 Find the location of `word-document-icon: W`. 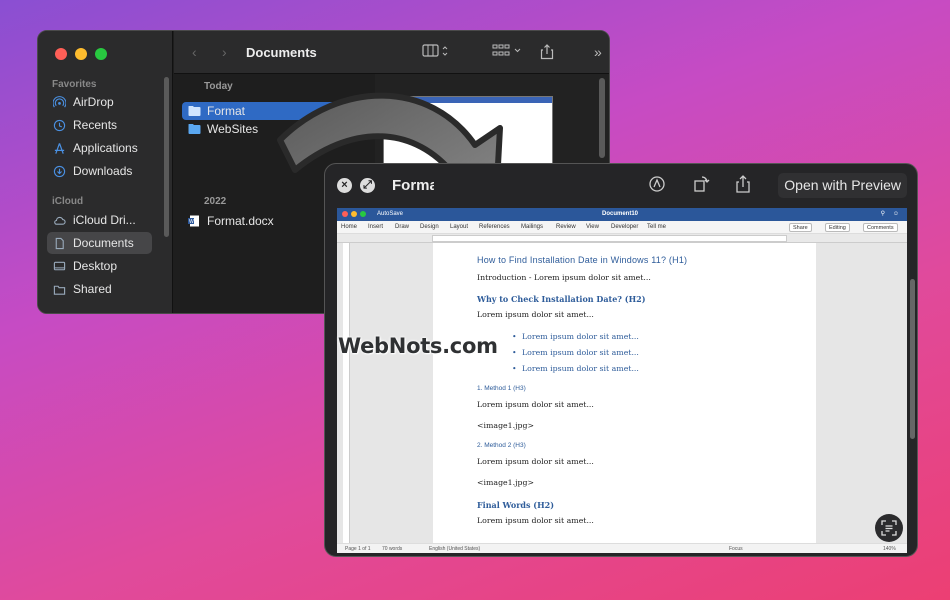

word-document-icon: W is located at coordinates (193, 221).